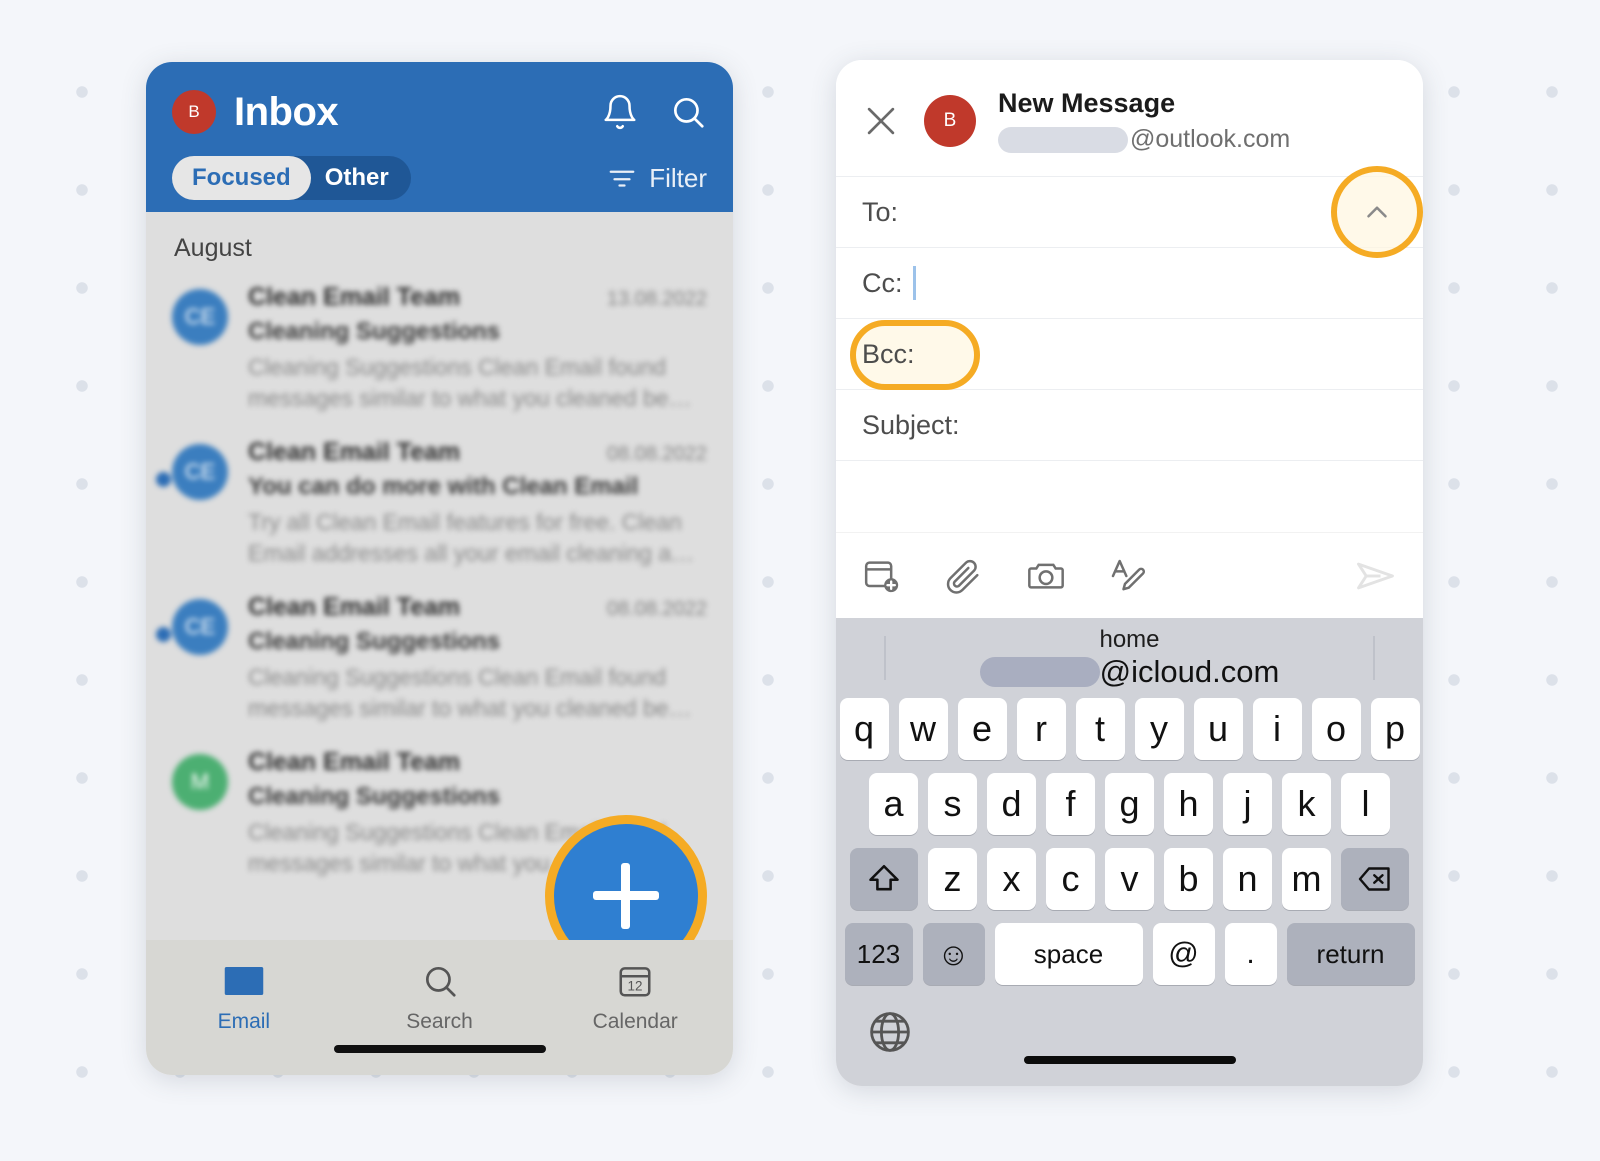 The height and width of the screenshot is (1161, 1600). What do you see at coordinates (950, 121) in the screenshot?
I see `avatar: B` at bounding box center [950, 121].